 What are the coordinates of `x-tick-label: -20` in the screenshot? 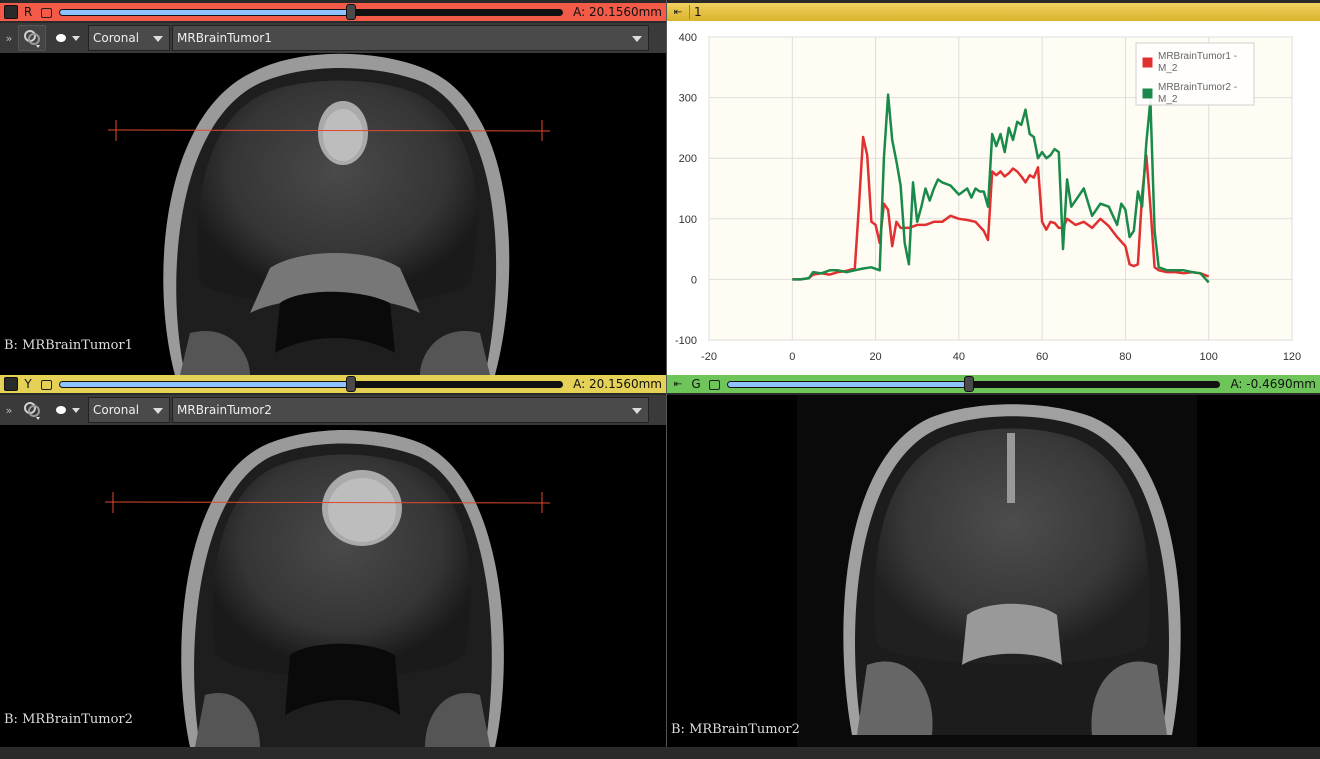 It's located at (709, 357).